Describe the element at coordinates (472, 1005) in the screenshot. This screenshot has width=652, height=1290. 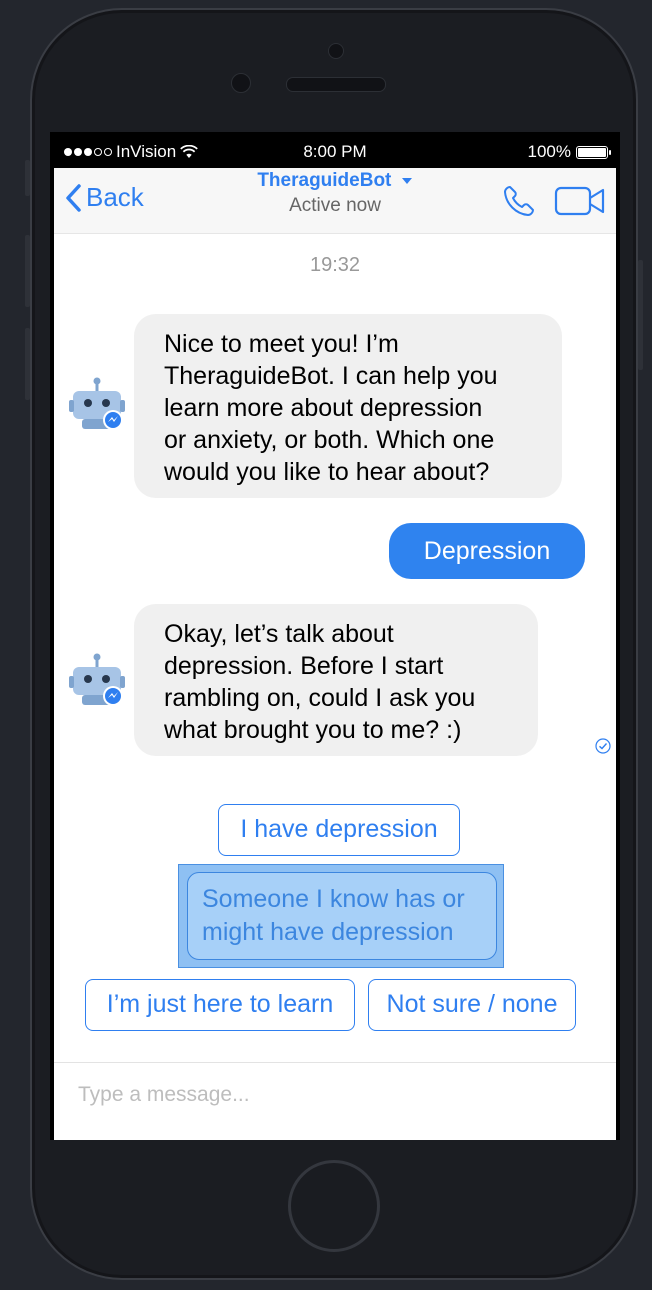
I see `quick-reply-not-sure: Not sure / none` at that location.